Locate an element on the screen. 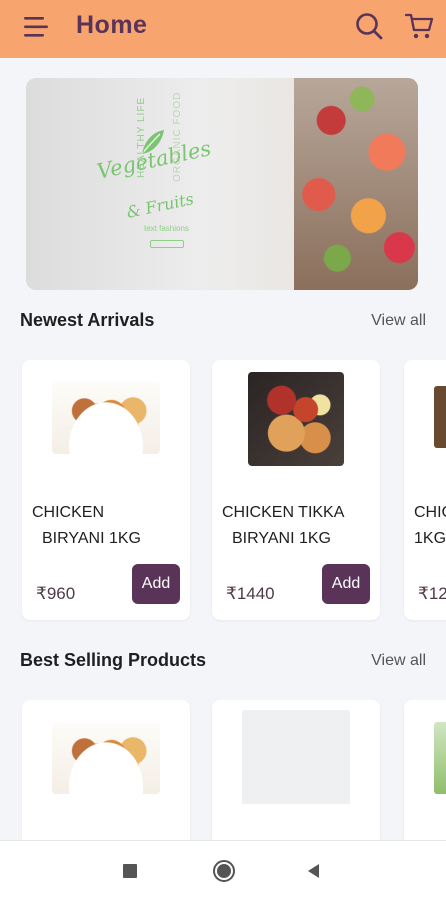 The image size is (446, 900). section-title: Newest Arrivals is located at coordinates (87, 320).